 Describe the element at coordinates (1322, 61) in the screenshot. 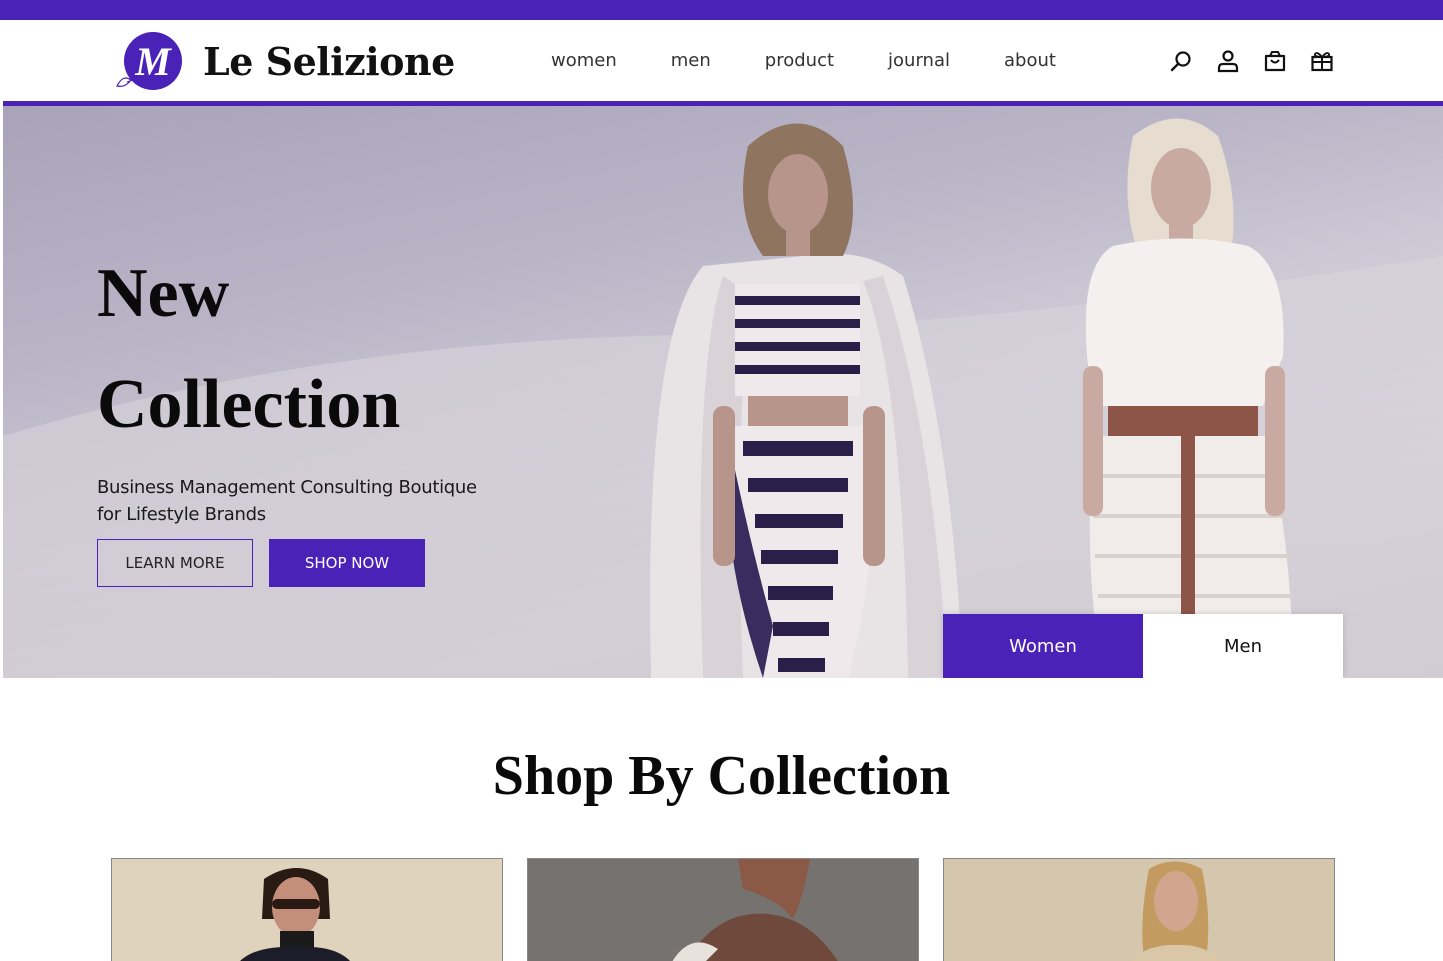

I see `gift-icon` at that location.